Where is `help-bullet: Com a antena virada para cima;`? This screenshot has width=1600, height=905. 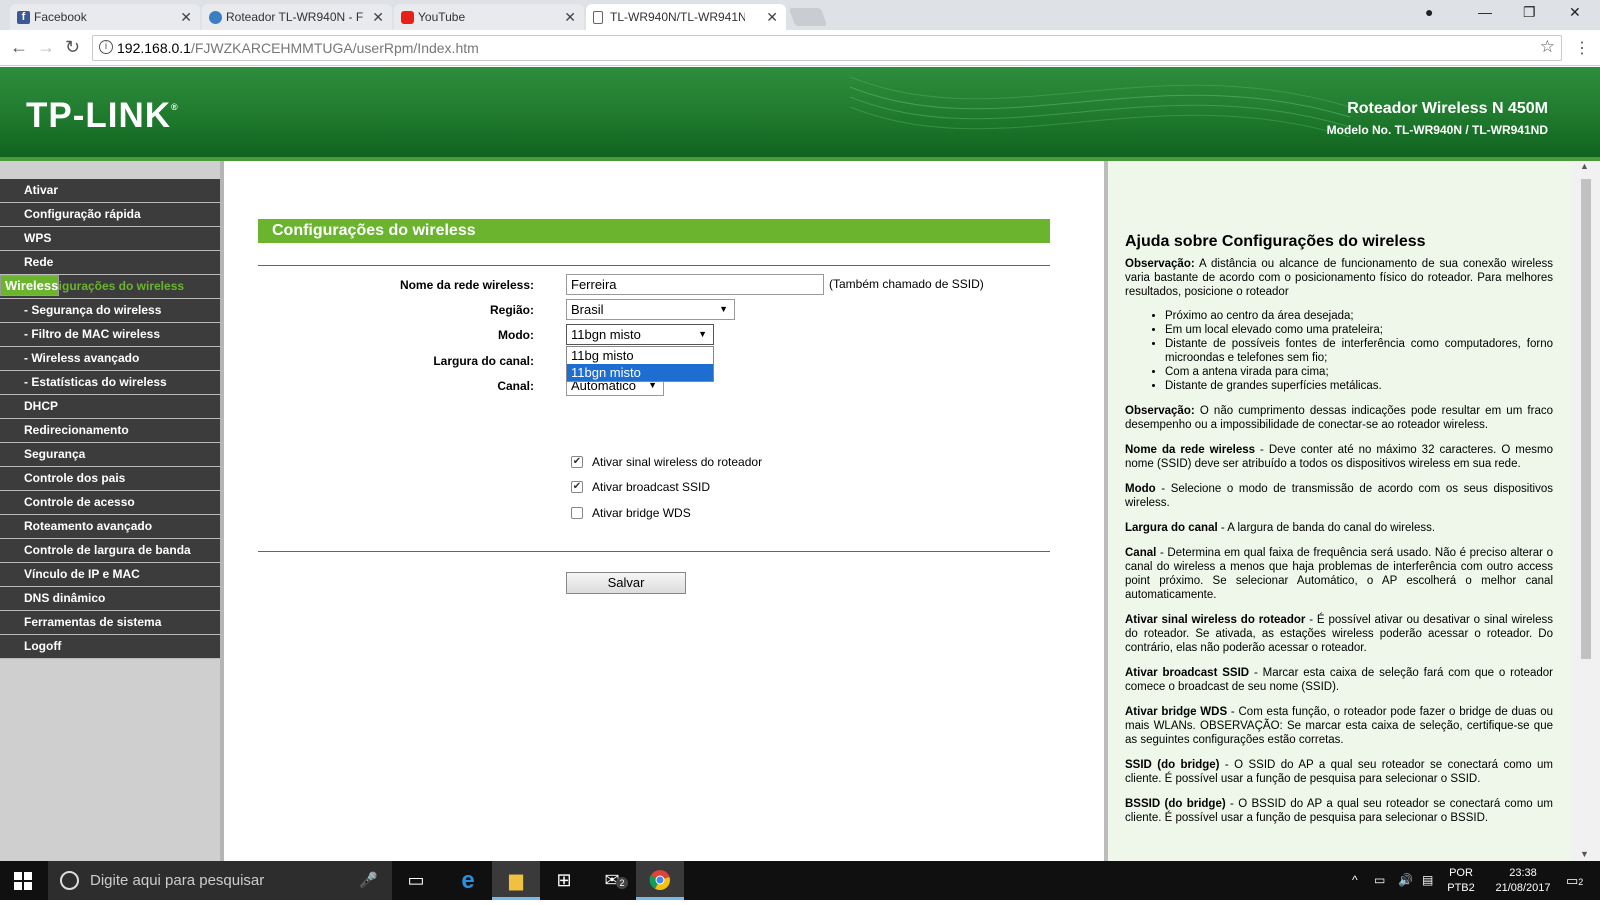 help-bullet: Com a antena virada para cima; is located at coordinates (1359, 372).